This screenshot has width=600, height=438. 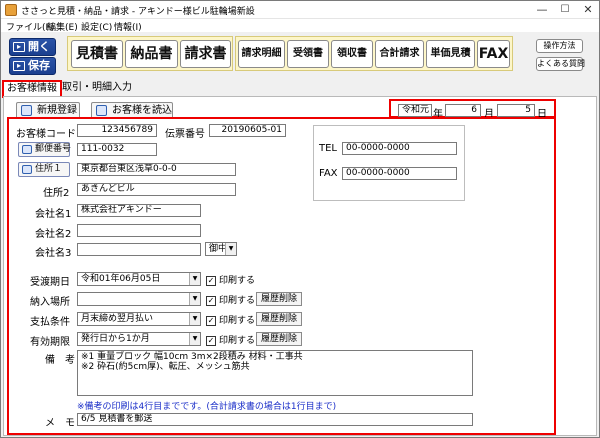 I want to click on company2-field, so click(x=139, y=230).